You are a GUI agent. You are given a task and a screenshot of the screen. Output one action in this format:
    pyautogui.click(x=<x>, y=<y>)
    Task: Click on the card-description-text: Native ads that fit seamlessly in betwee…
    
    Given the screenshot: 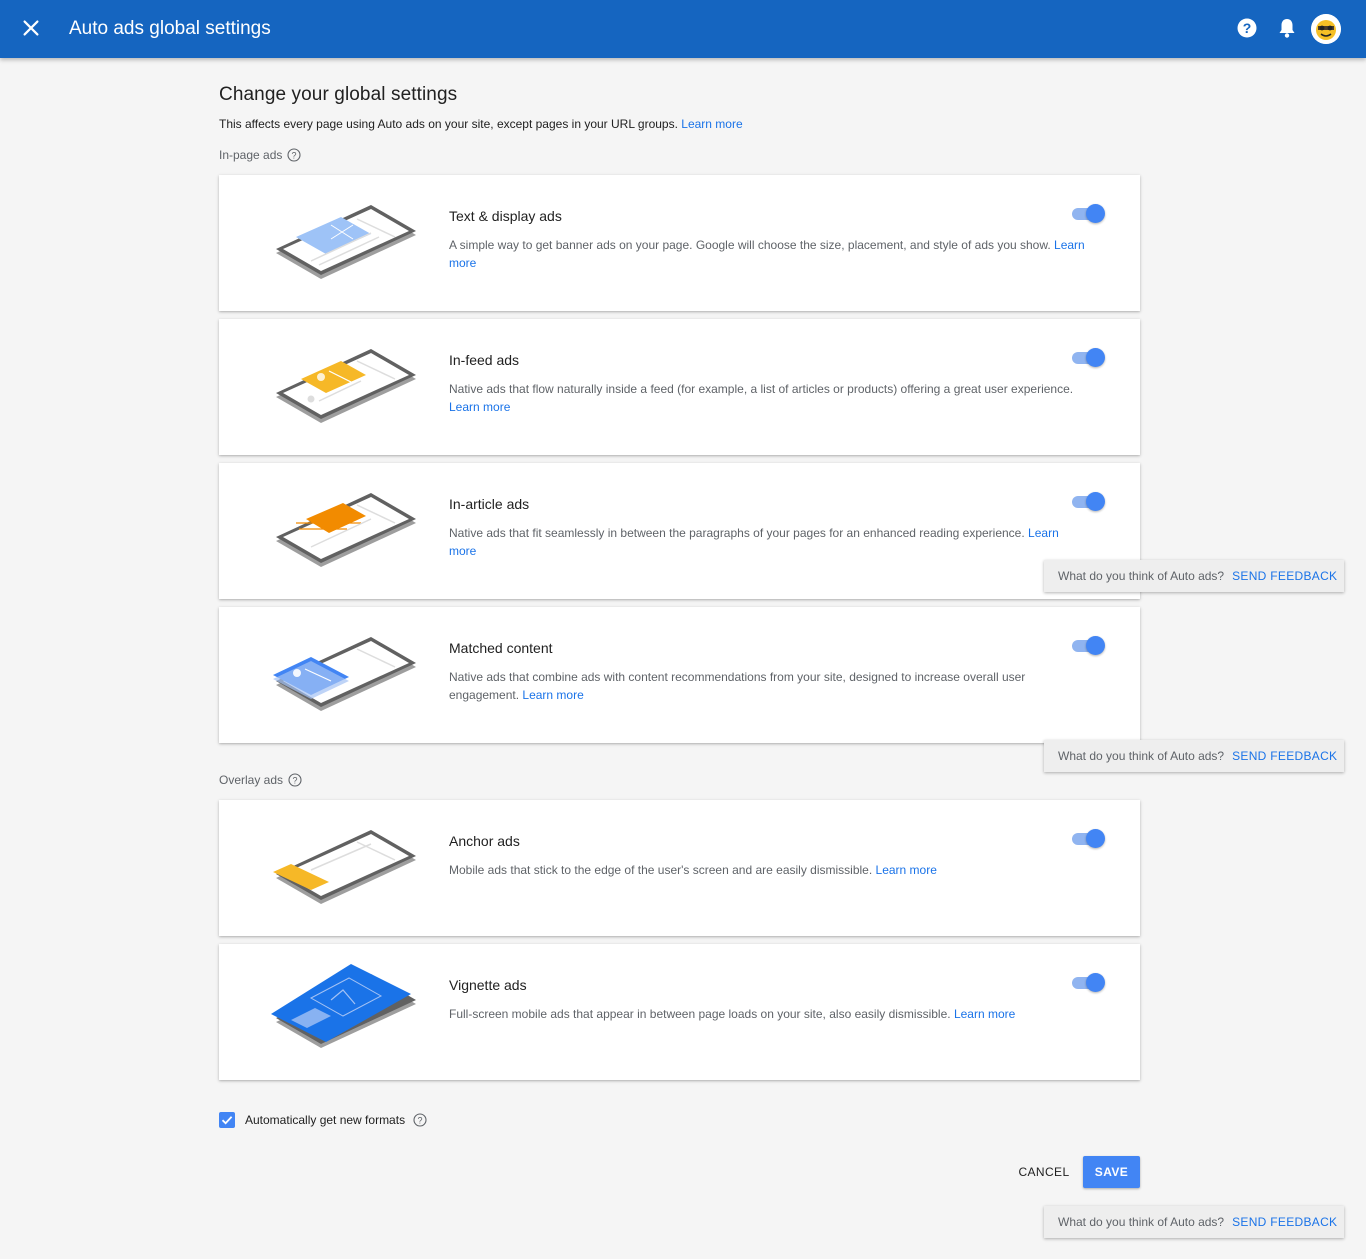 What is the action you would take?
    pyautogui.click(x=737, y=533)
    